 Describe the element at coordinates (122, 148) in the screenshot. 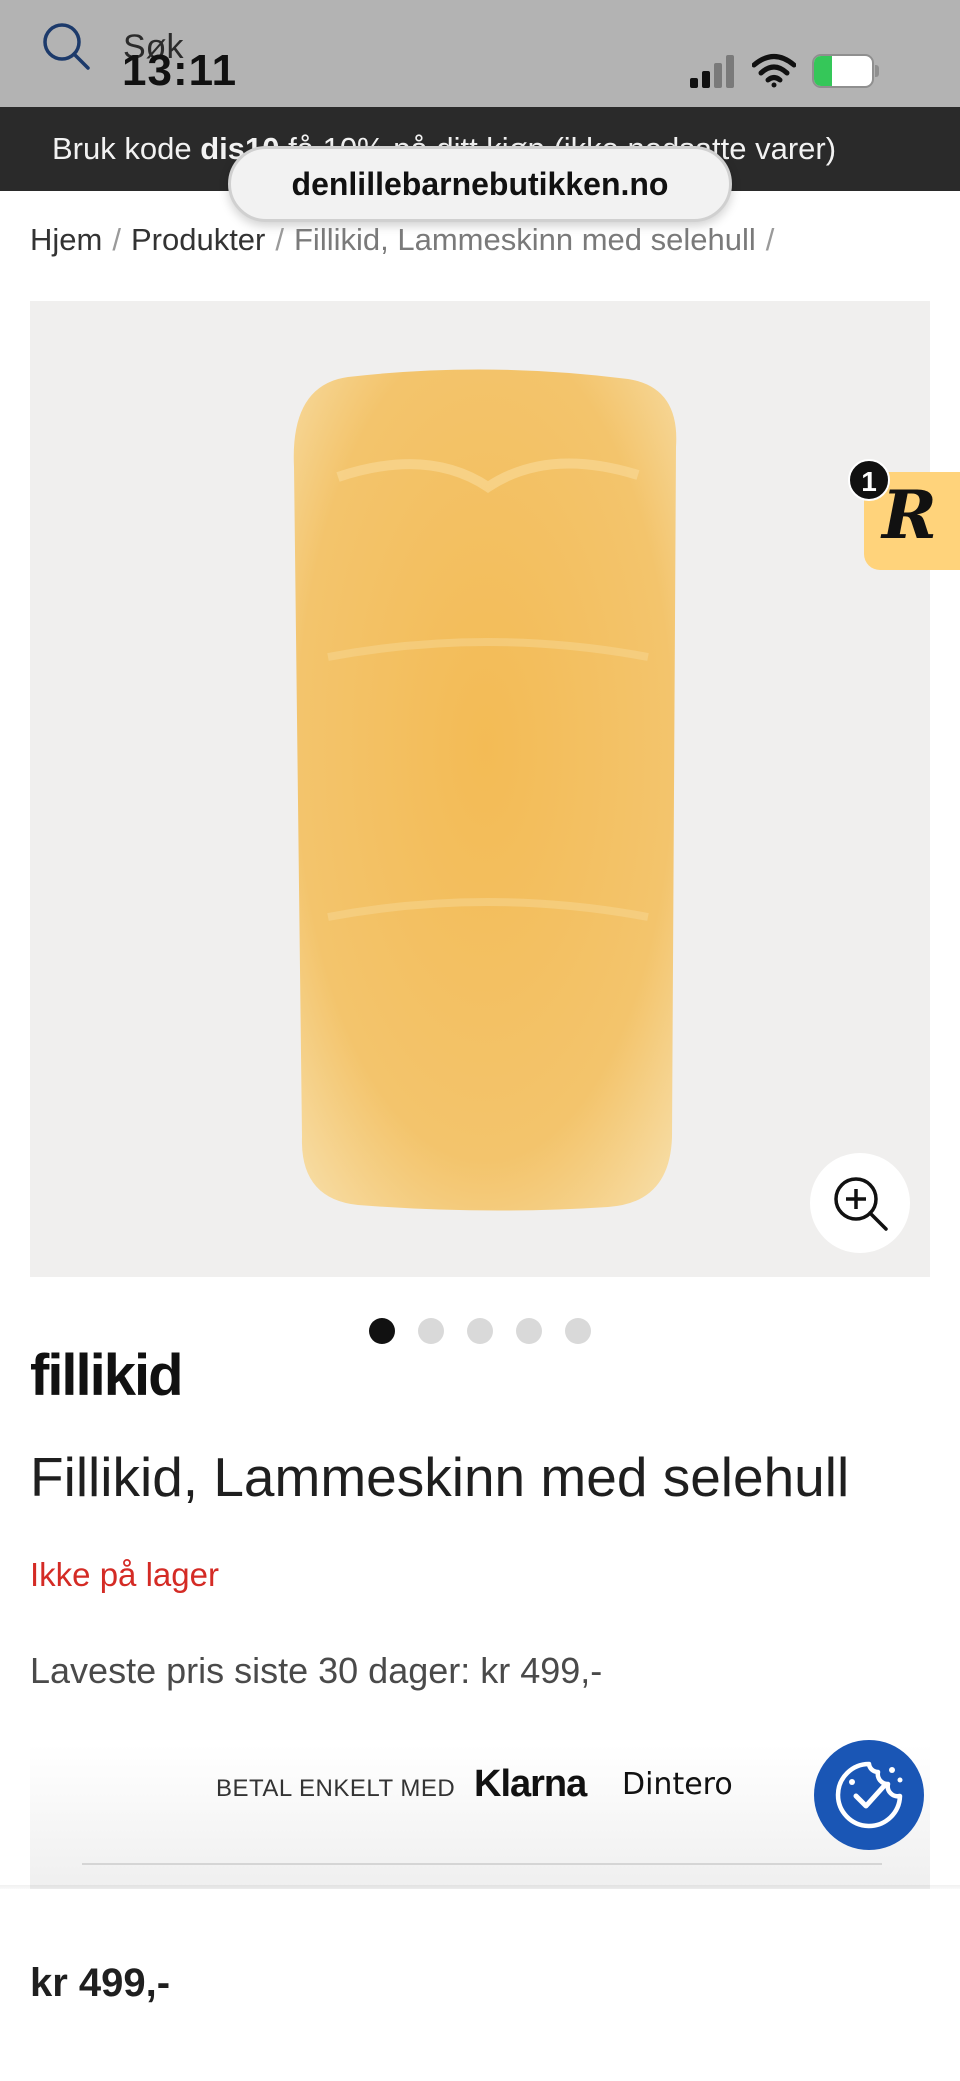

I see `promo-prefix: Bruk kode` at that location.